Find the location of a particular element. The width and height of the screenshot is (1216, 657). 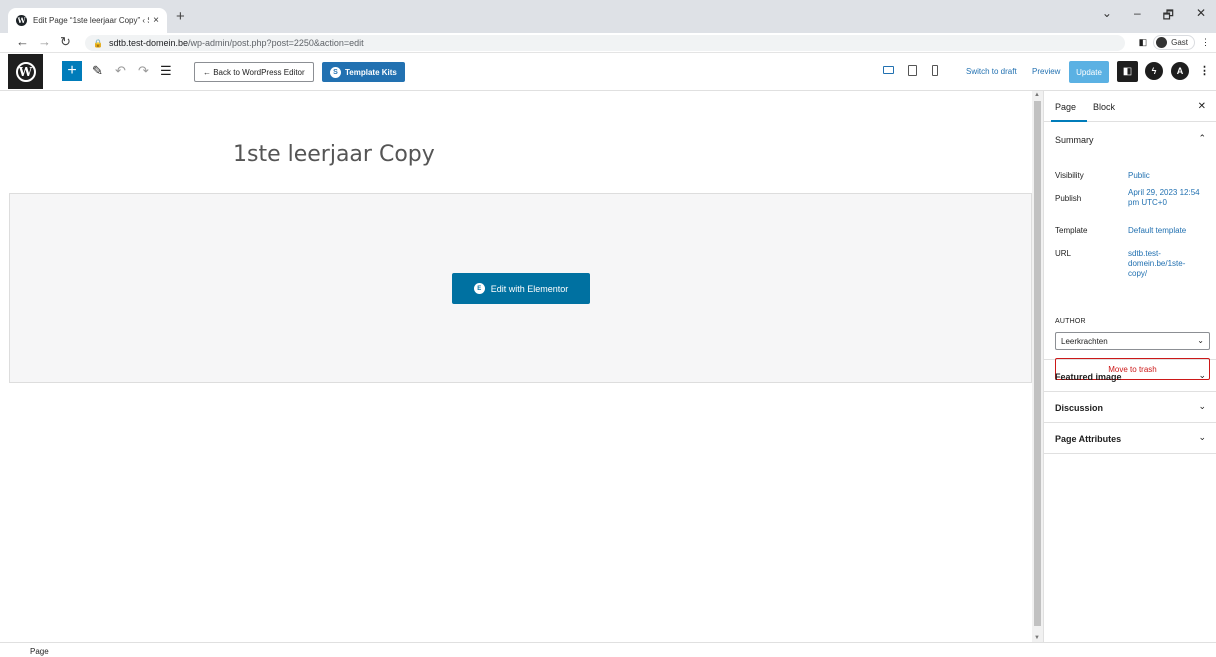

plugin-a-icon: A is located at coordinates (1180, 71).